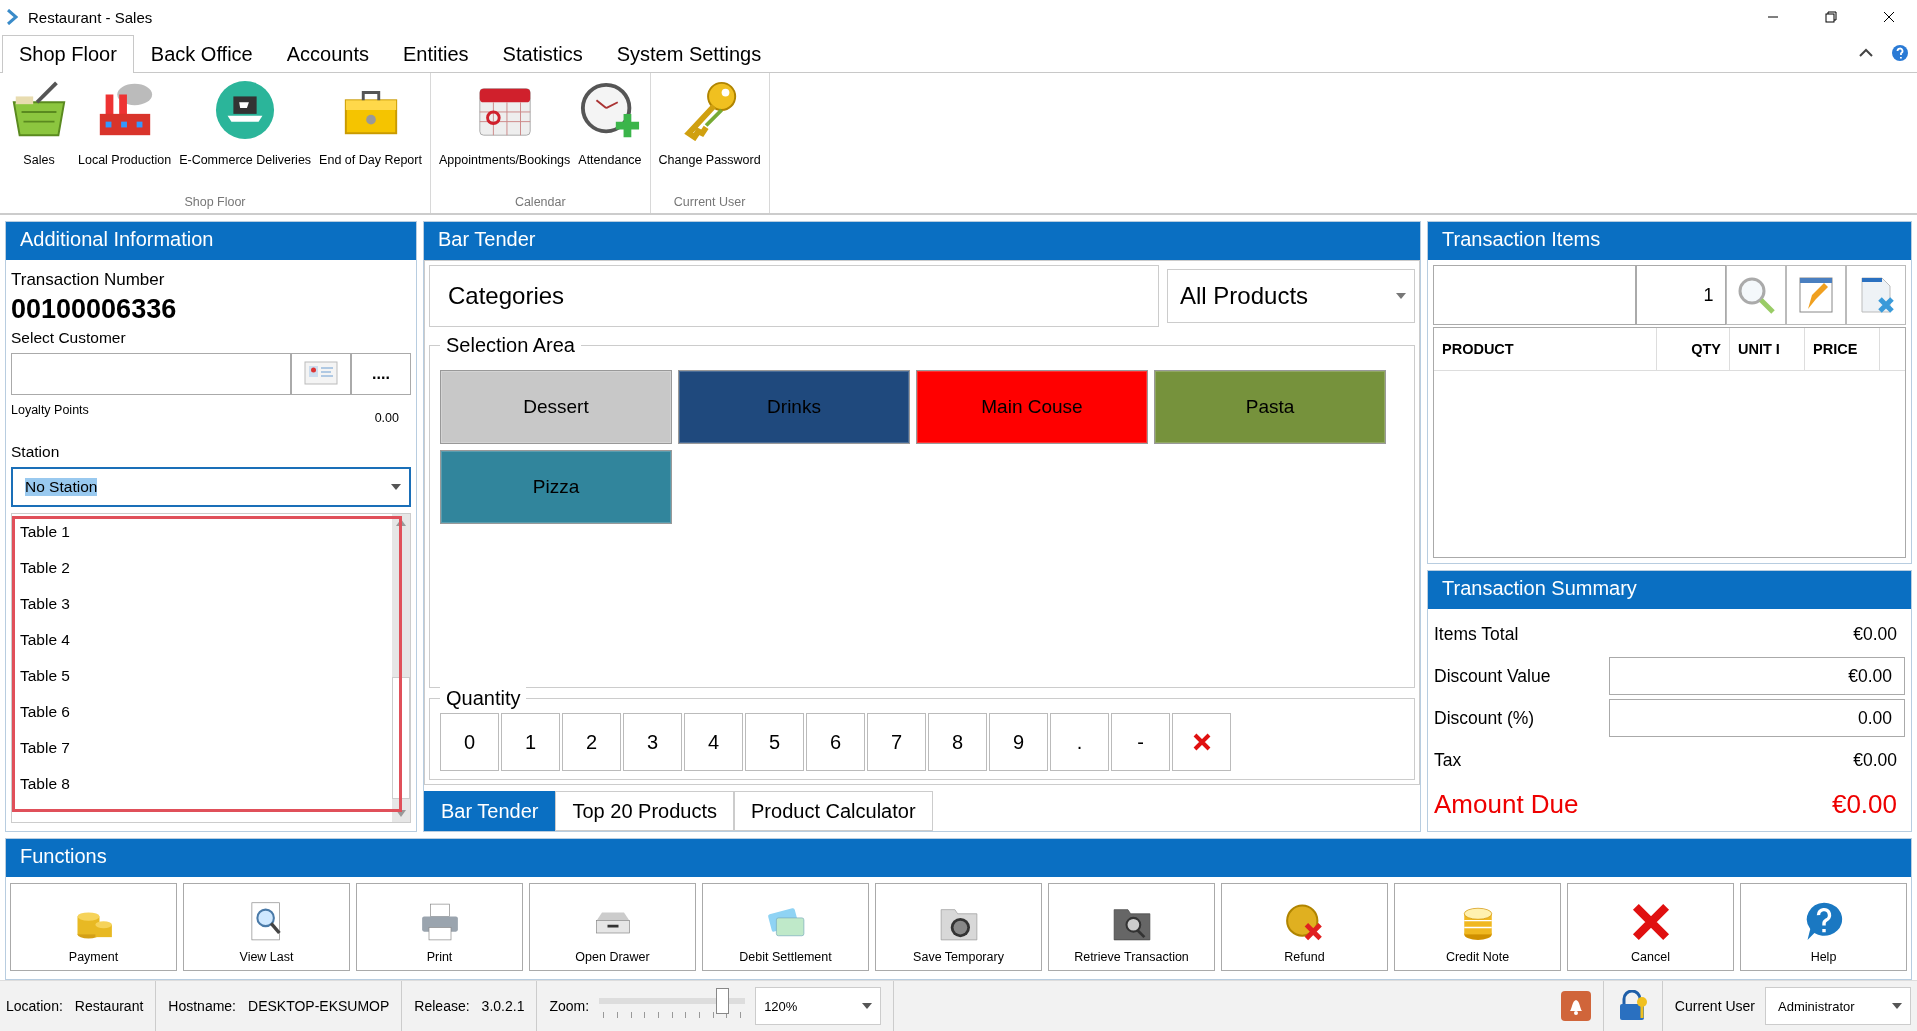 This screenshot has height=1031, width=1917. What do you see at coordinates (1079, 742) in the screenshot?
I see `keypad-key: .` at bounding box center [1079, 742].